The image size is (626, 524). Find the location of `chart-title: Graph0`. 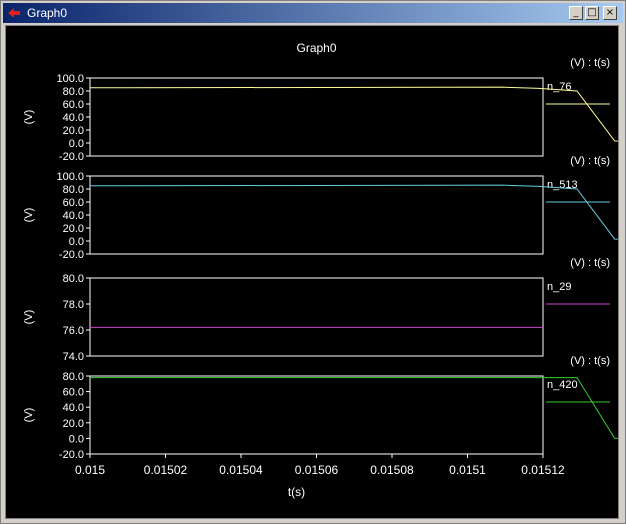

chart-title: Graph0 is located at coordinates (316, 48).